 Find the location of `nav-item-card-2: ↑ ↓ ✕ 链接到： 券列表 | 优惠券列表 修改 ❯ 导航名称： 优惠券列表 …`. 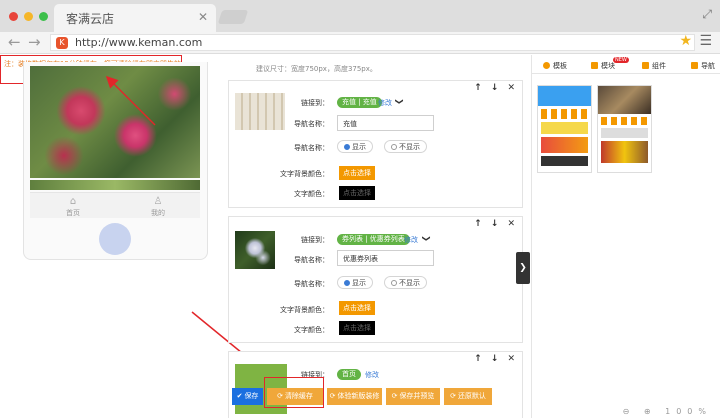

nav-item-card-2: ↑ ↓ ✕ 链接到： 券列表 | 优惠券列表 修改 ❯ 导航名称： 优惠券列表 … is located at coordinates (375, 279).